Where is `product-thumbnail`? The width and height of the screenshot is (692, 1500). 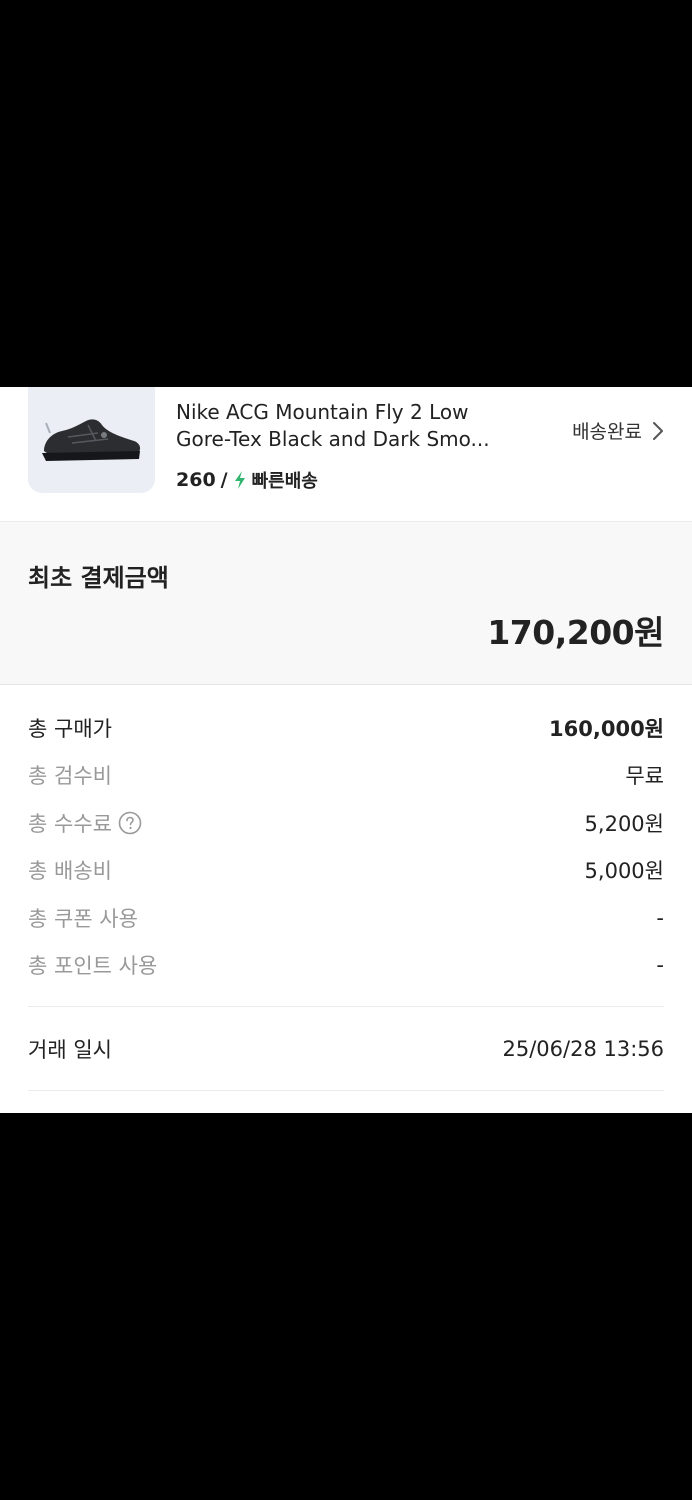 product-thumbnail is located at coordinates (91, 440).